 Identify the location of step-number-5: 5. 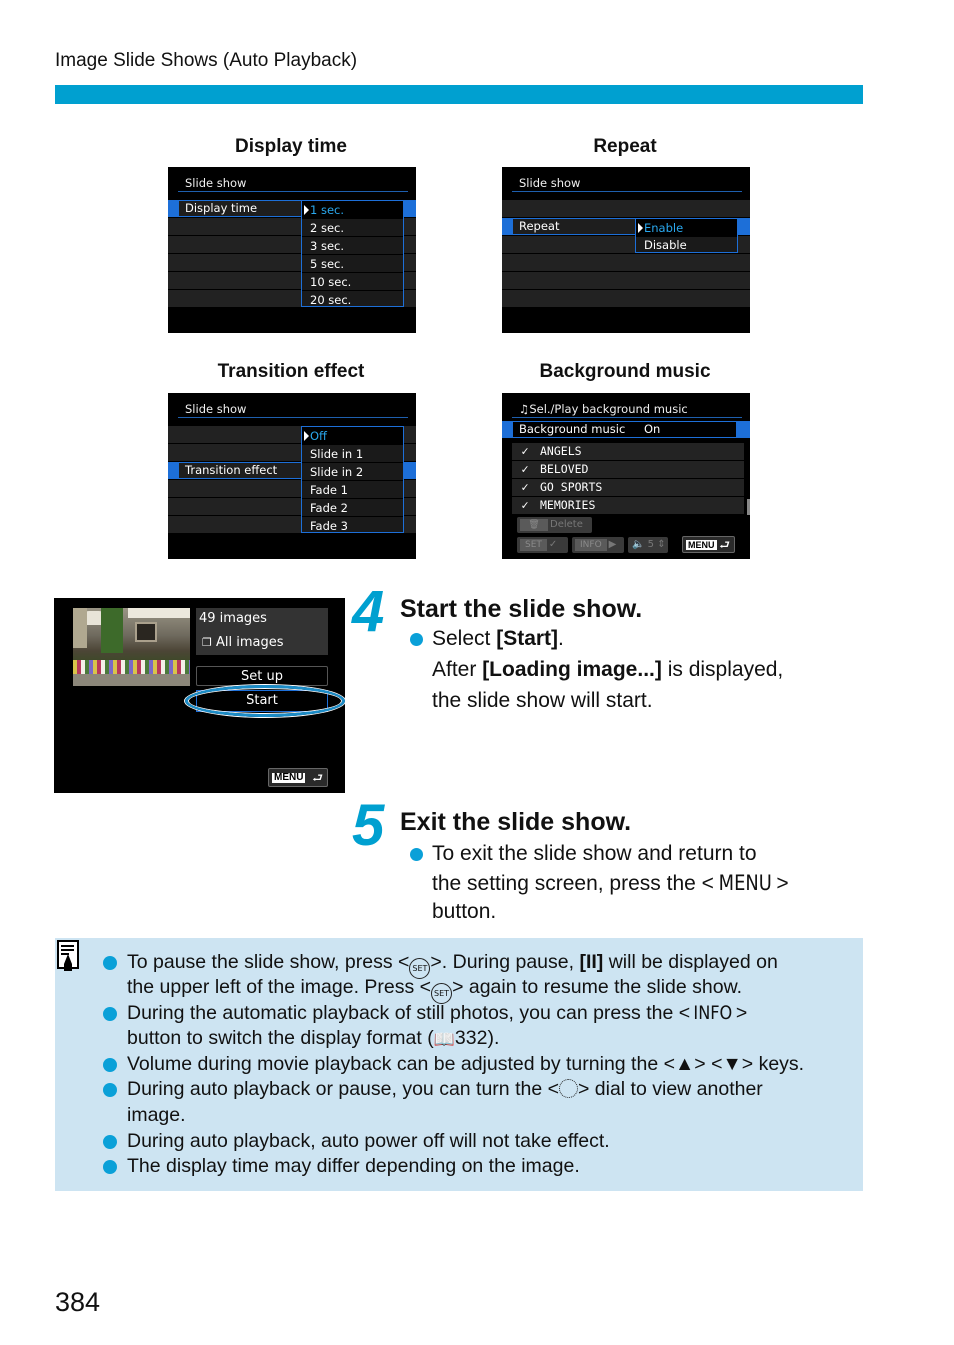
(368, 825).